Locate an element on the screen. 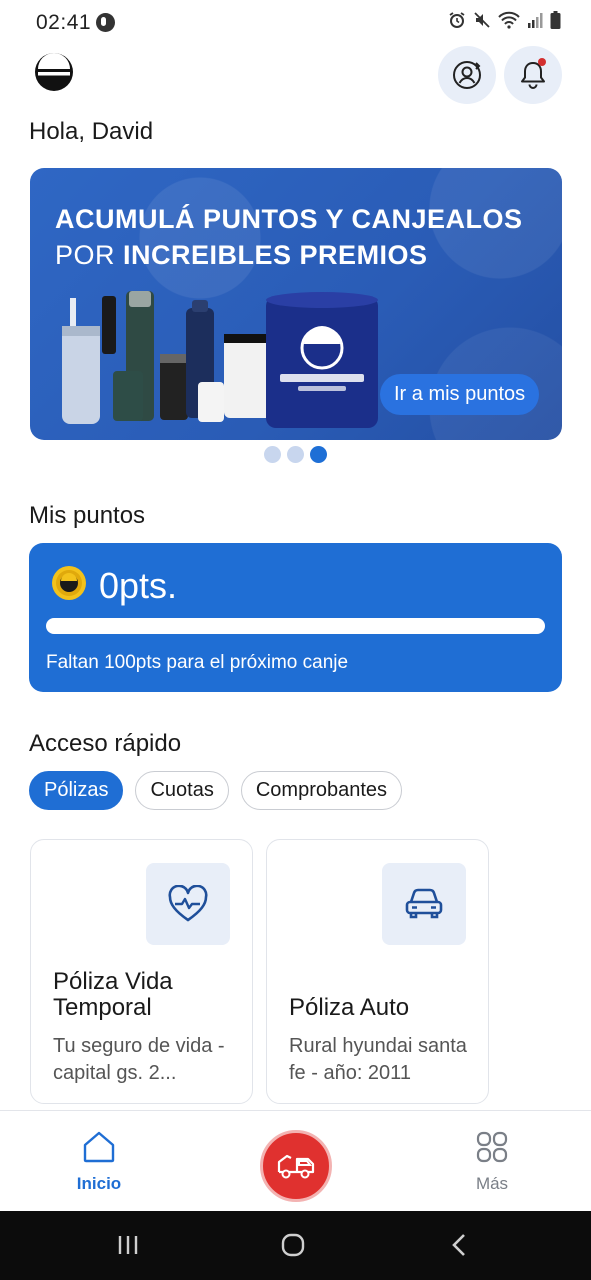 This screenshot has height=1280, width=591. back-icon is located at coordinates (460, 1245).